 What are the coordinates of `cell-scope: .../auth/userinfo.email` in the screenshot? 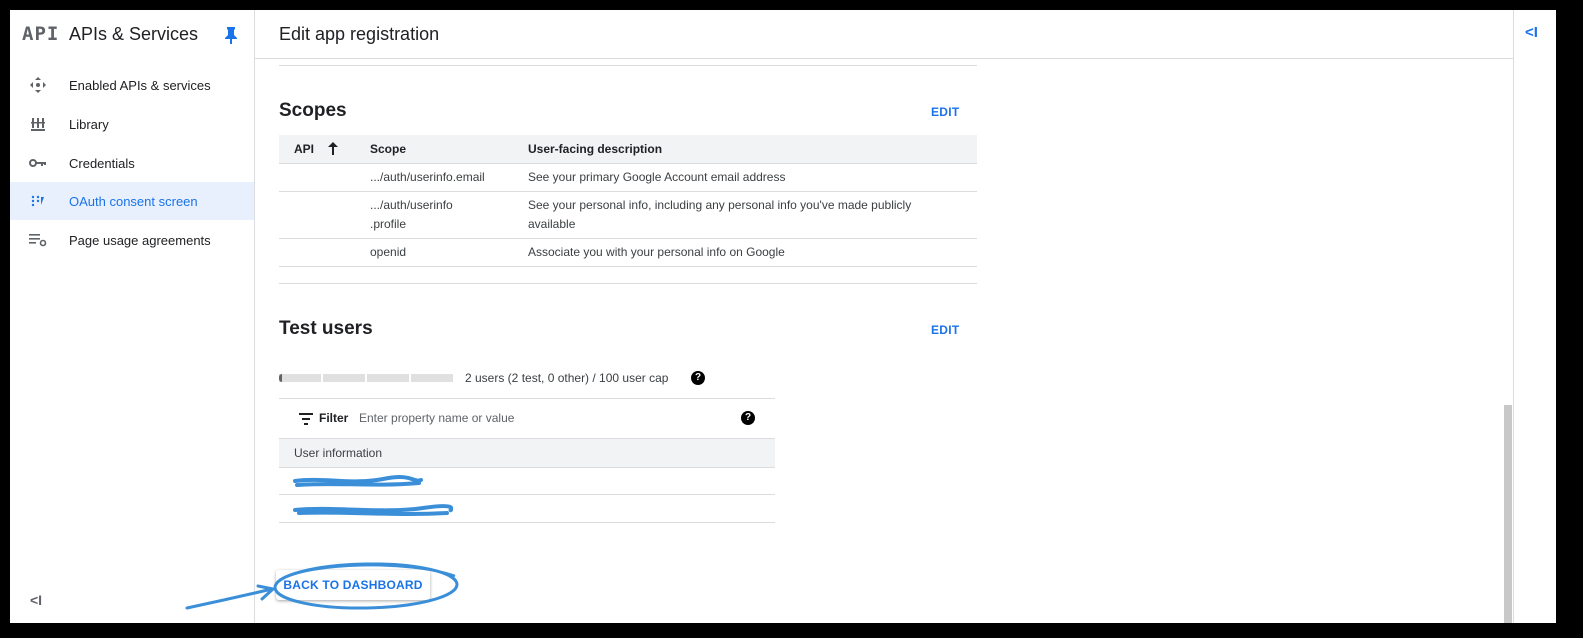 It's located at (449, 177).